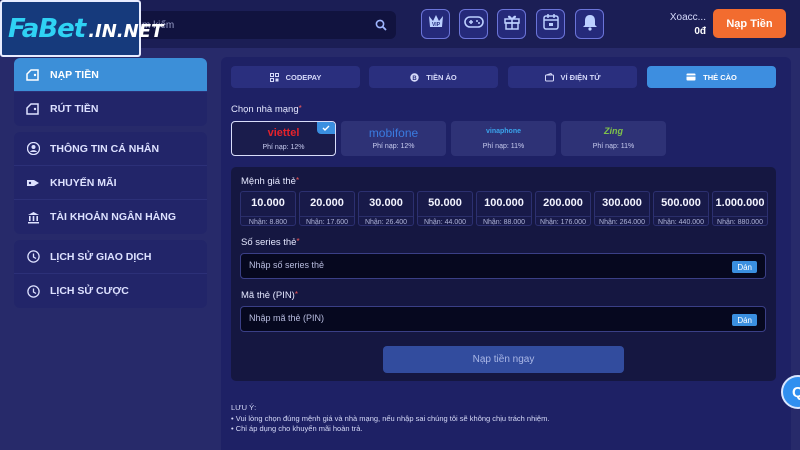 This screenshot has height=450, width=800. I want to click on sidebar-item-deposit: NẠP TIỀN, so click(110, 75).